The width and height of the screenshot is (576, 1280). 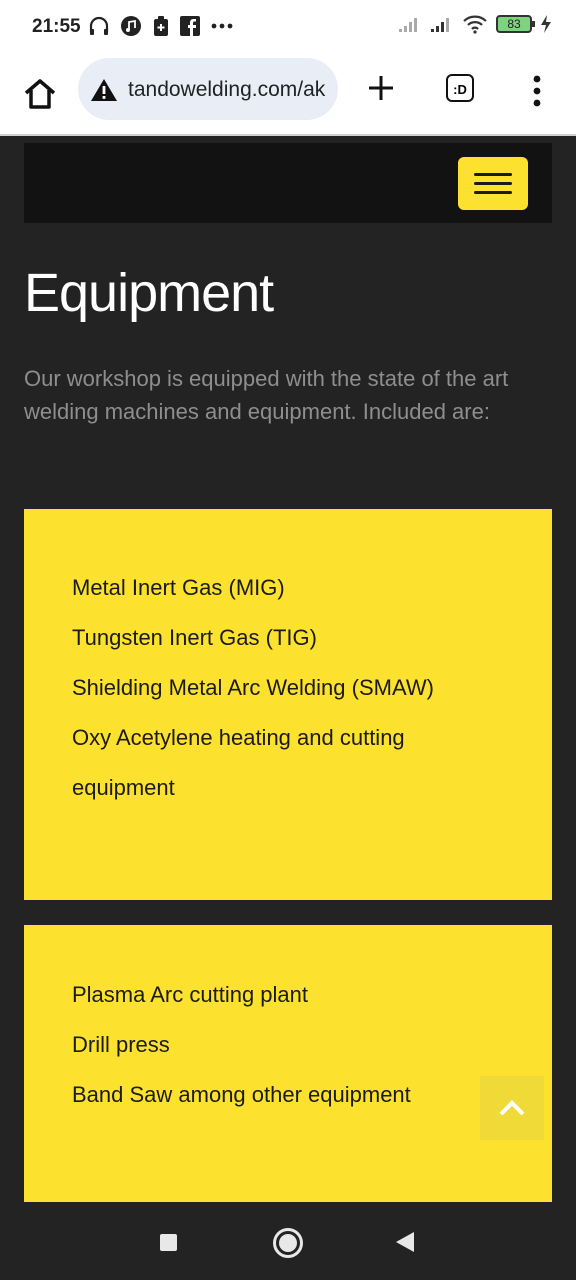 I want to click on more-notifications-icon, so click(x=222, y=26).